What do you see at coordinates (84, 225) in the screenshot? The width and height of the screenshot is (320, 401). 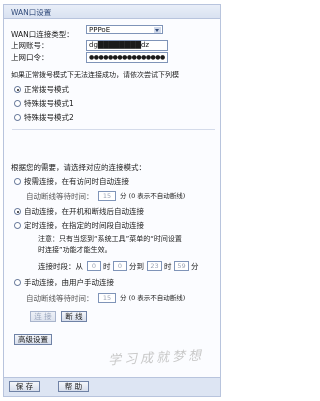 I see `connect-timed-label: 定时连接，在指定的时间段自动连接` at bounding box center [84, 225].